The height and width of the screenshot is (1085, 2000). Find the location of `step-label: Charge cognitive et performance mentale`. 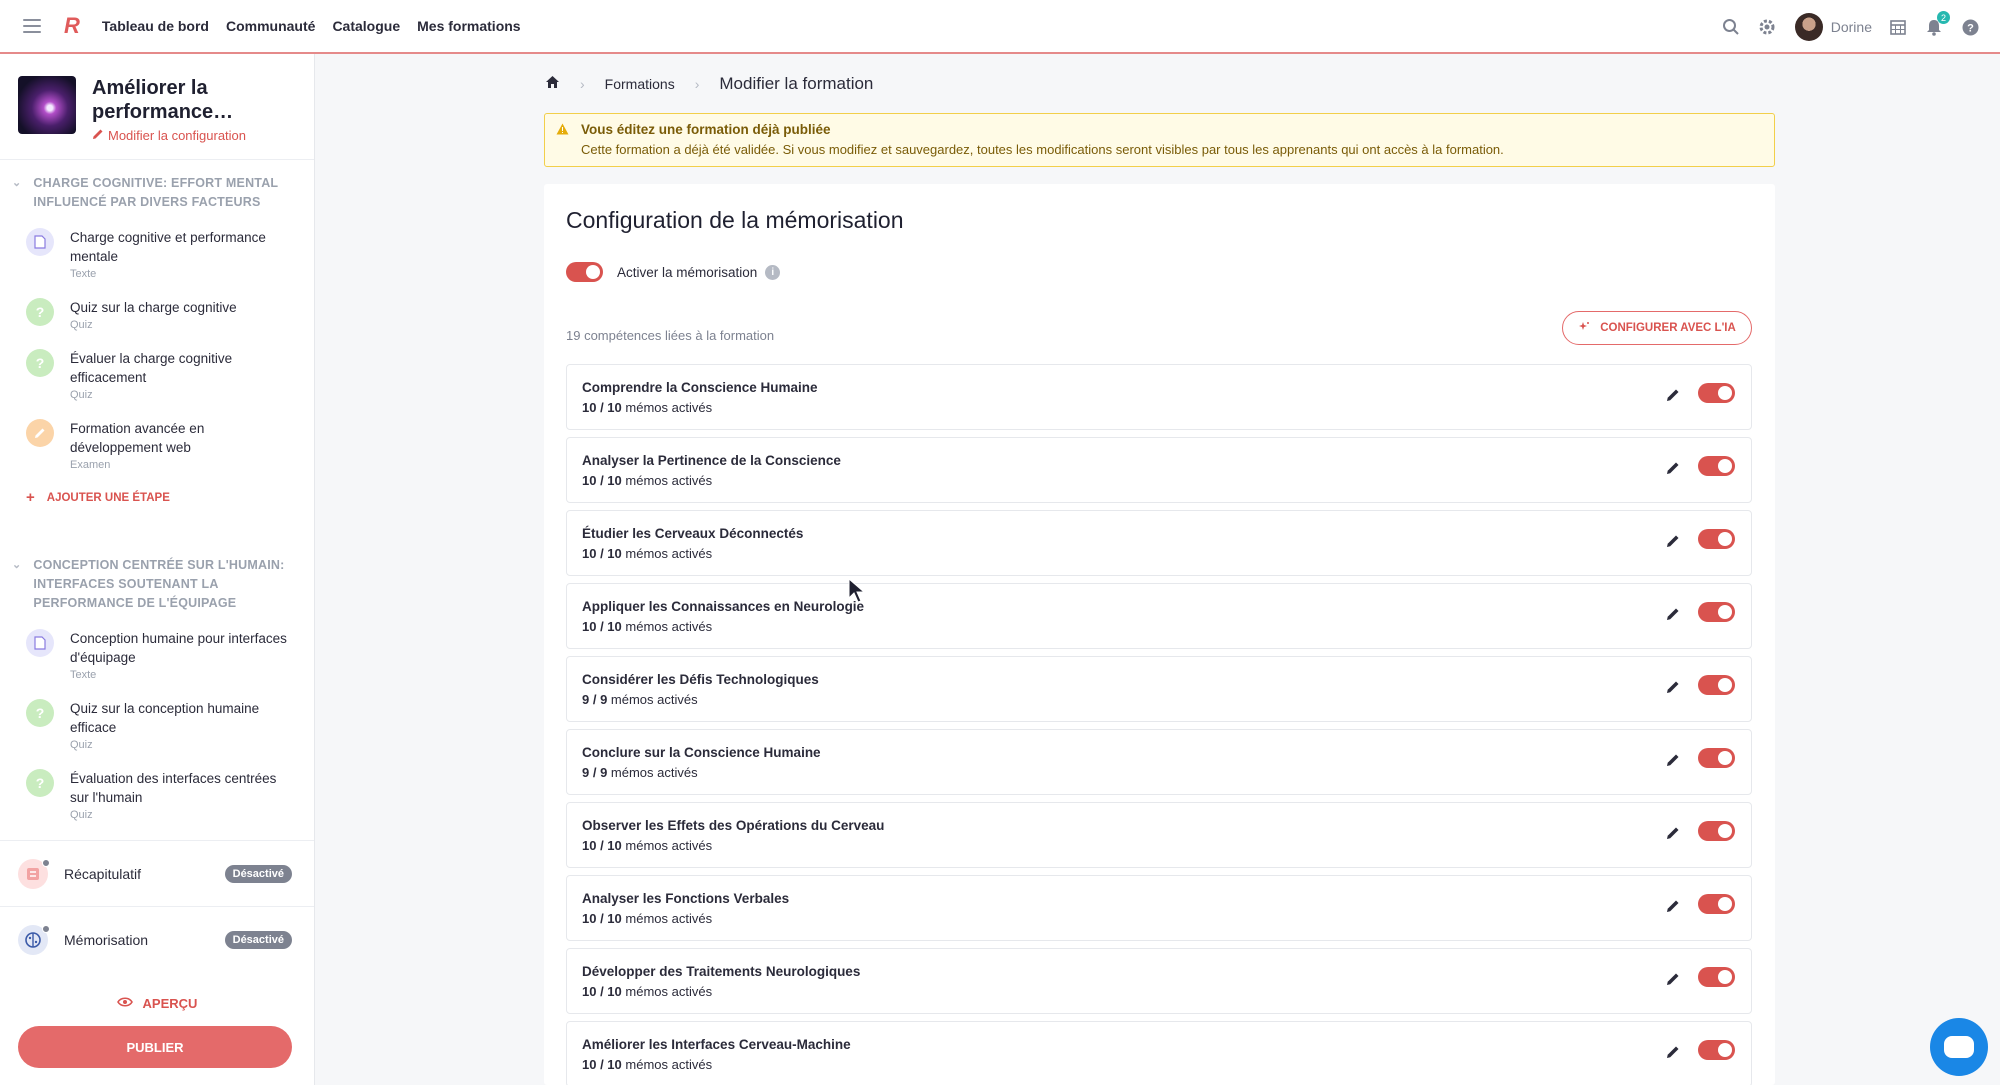

step-label: Charge cognitive et performance mentale is located at coordinates (168, 247).